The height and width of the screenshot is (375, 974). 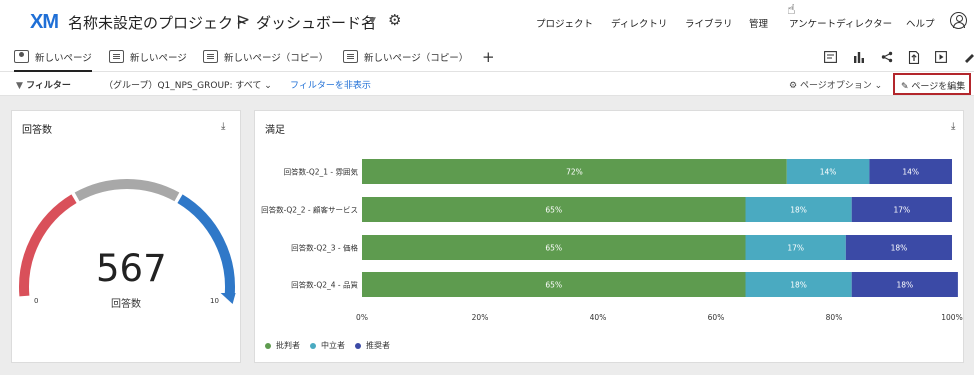 I want to click on tab-page-3: 新しいページ（コピー）, so click(x=265, y=61).